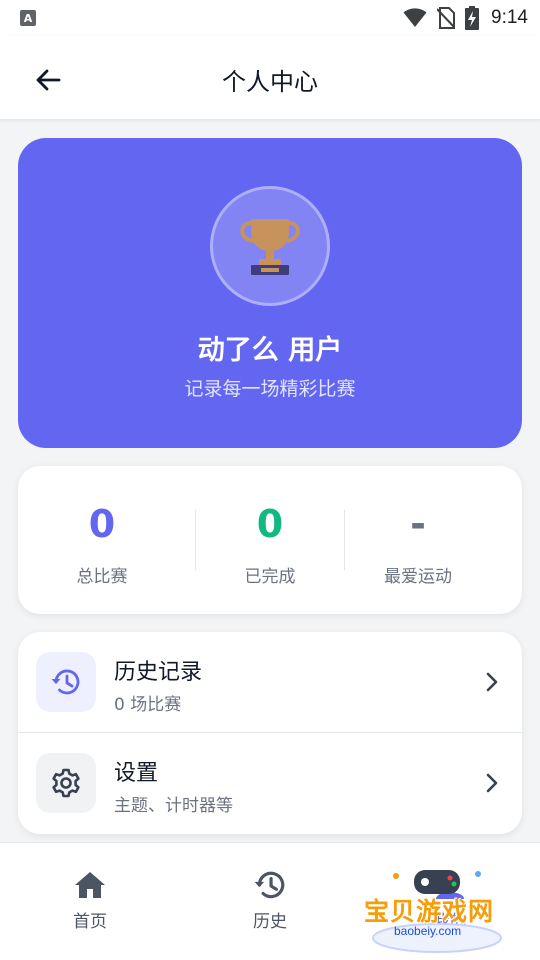  I want to click on menu-item-subtitle: 0 场比赛, so click(148, 705).